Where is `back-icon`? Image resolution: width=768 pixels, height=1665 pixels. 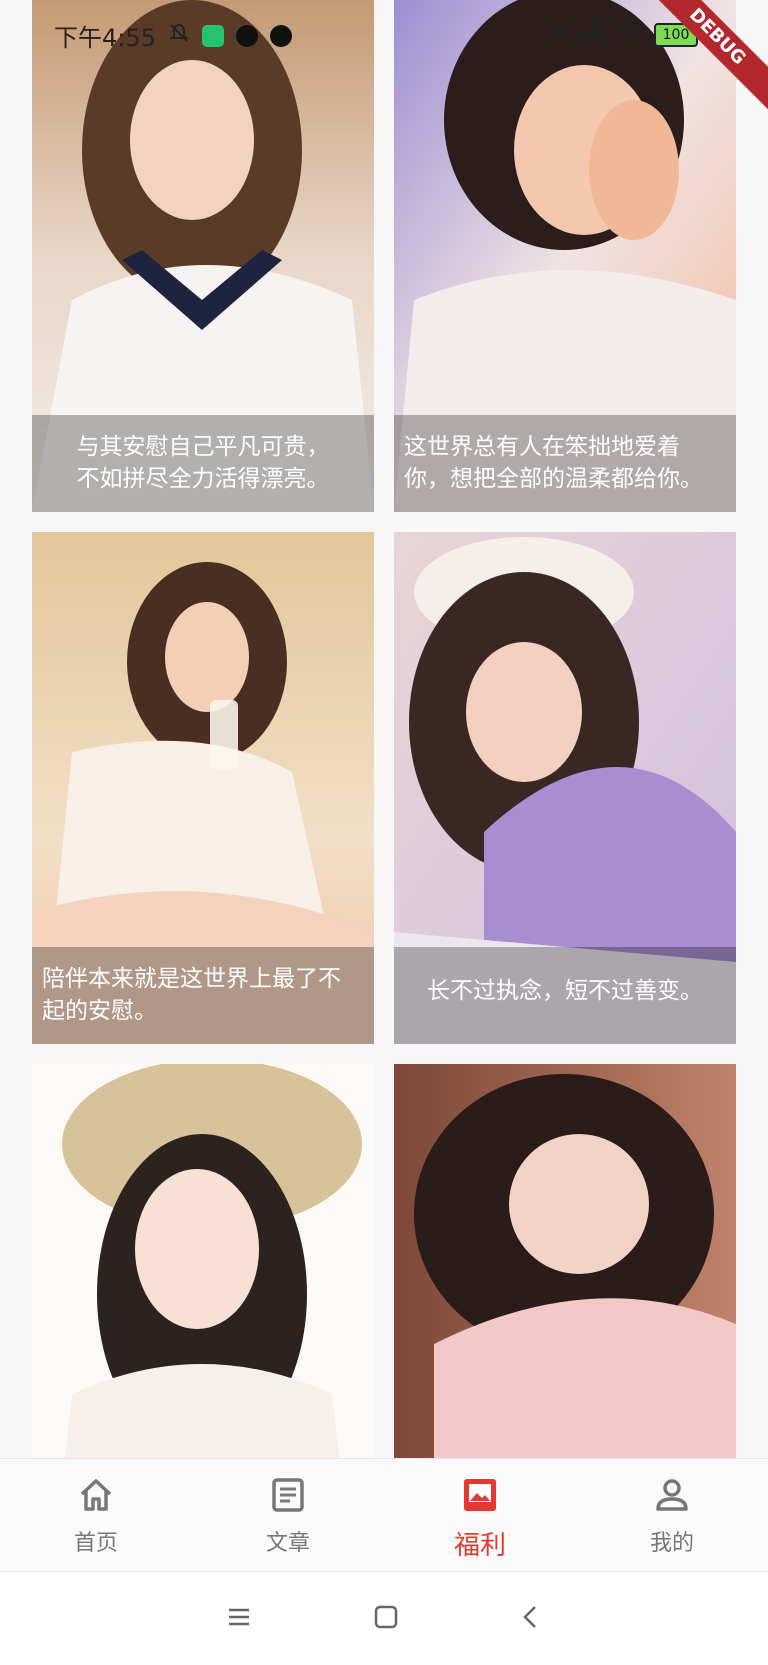 back-icon is located at coordinates (531, 1619).